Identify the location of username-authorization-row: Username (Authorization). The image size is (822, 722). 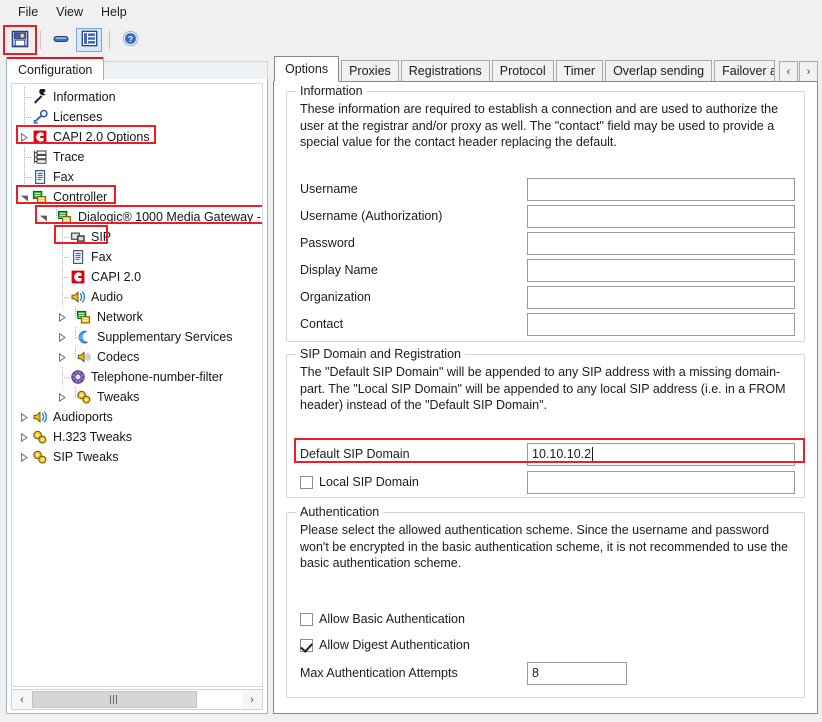
(547, 216).